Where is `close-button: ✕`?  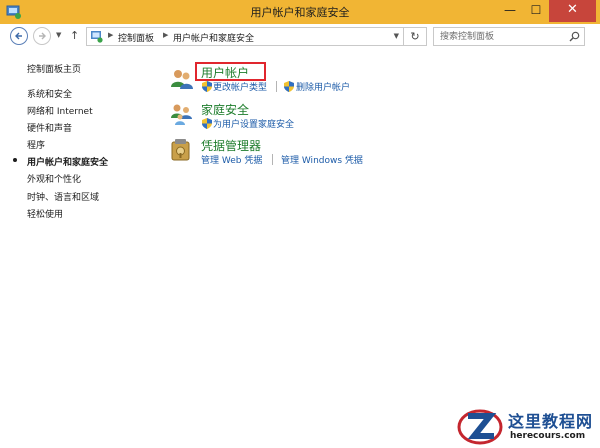 close-button: ✕ is located at coordinates (572, 11).